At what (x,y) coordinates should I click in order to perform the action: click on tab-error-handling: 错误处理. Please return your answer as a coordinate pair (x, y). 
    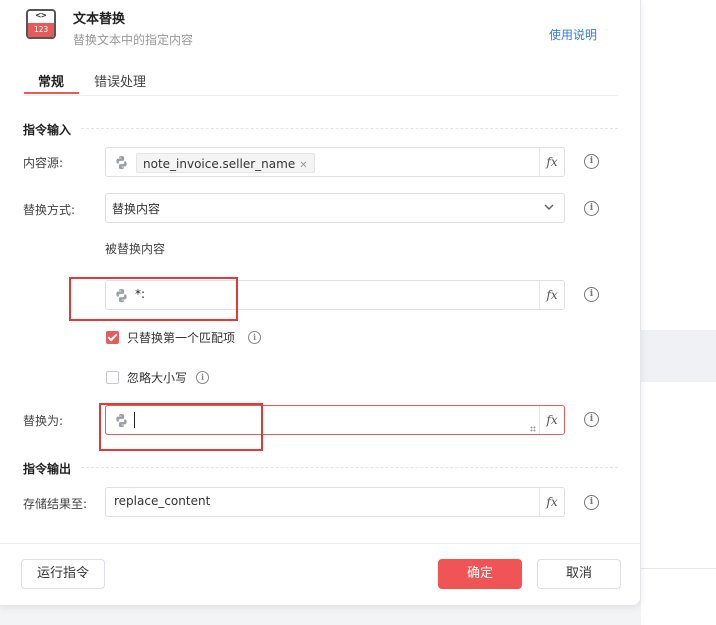
    Looking at the image, I should click on (120, 80).